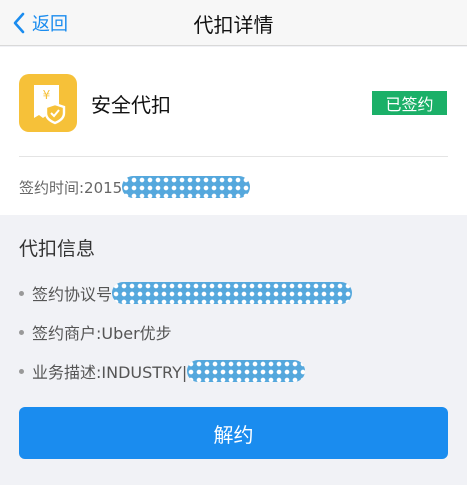 This screenshot has width=467, height=485. What do you see at coordinates (409, 103) in the screenshot?
I see `status-badge: 已签约` at bounding box center [409, 103].